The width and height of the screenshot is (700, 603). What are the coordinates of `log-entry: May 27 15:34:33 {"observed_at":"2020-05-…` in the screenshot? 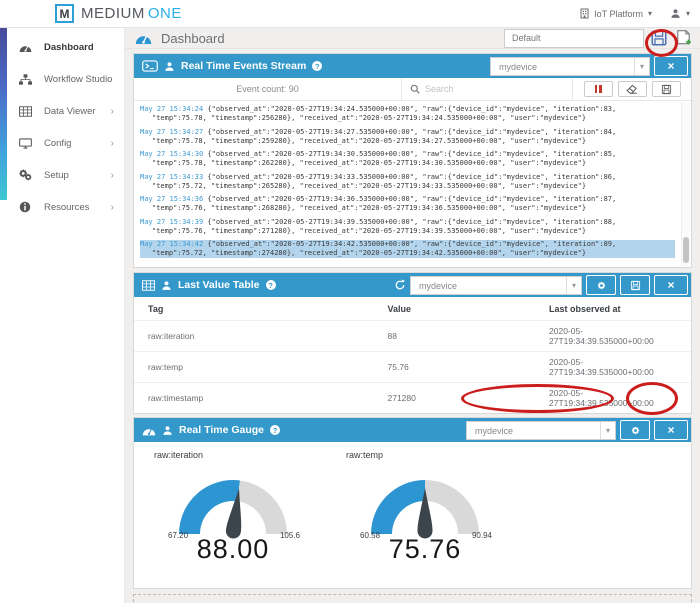 It's located at (407, 182).